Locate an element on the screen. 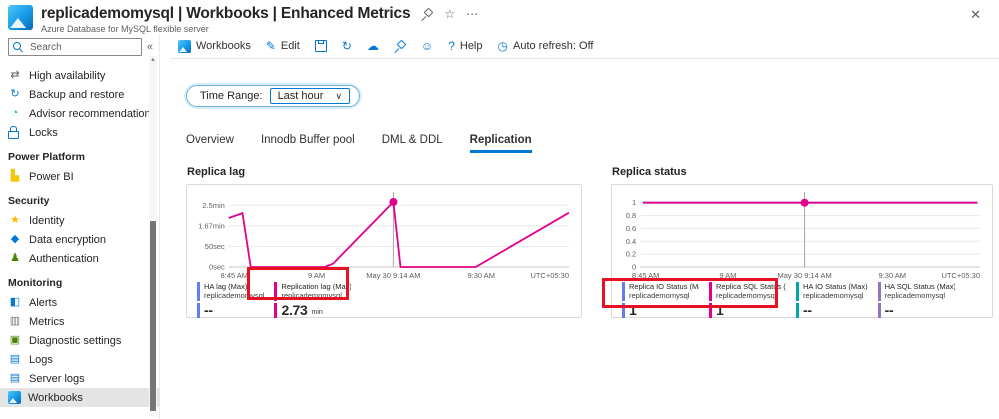 This screenshot has height=419, width=999. sidebar-item-power-bi: ▙ Power BI is located at coordinates (79, 176).